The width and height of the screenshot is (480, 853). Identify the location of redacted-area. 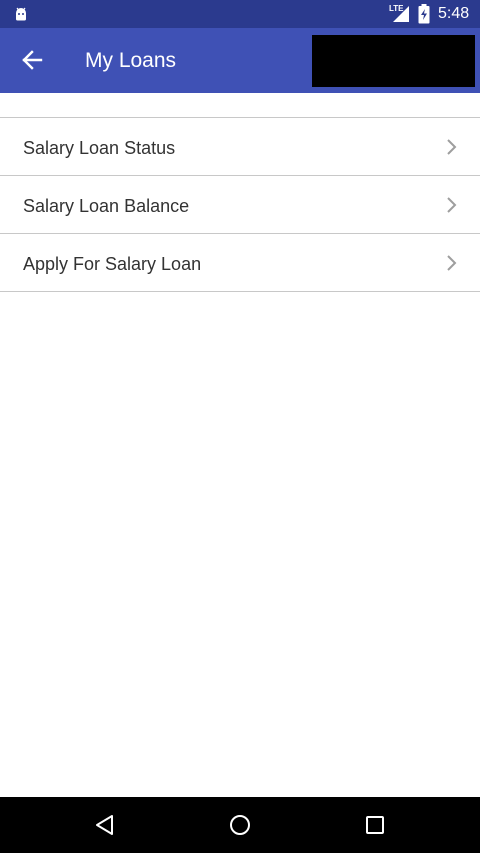
(393, 61).